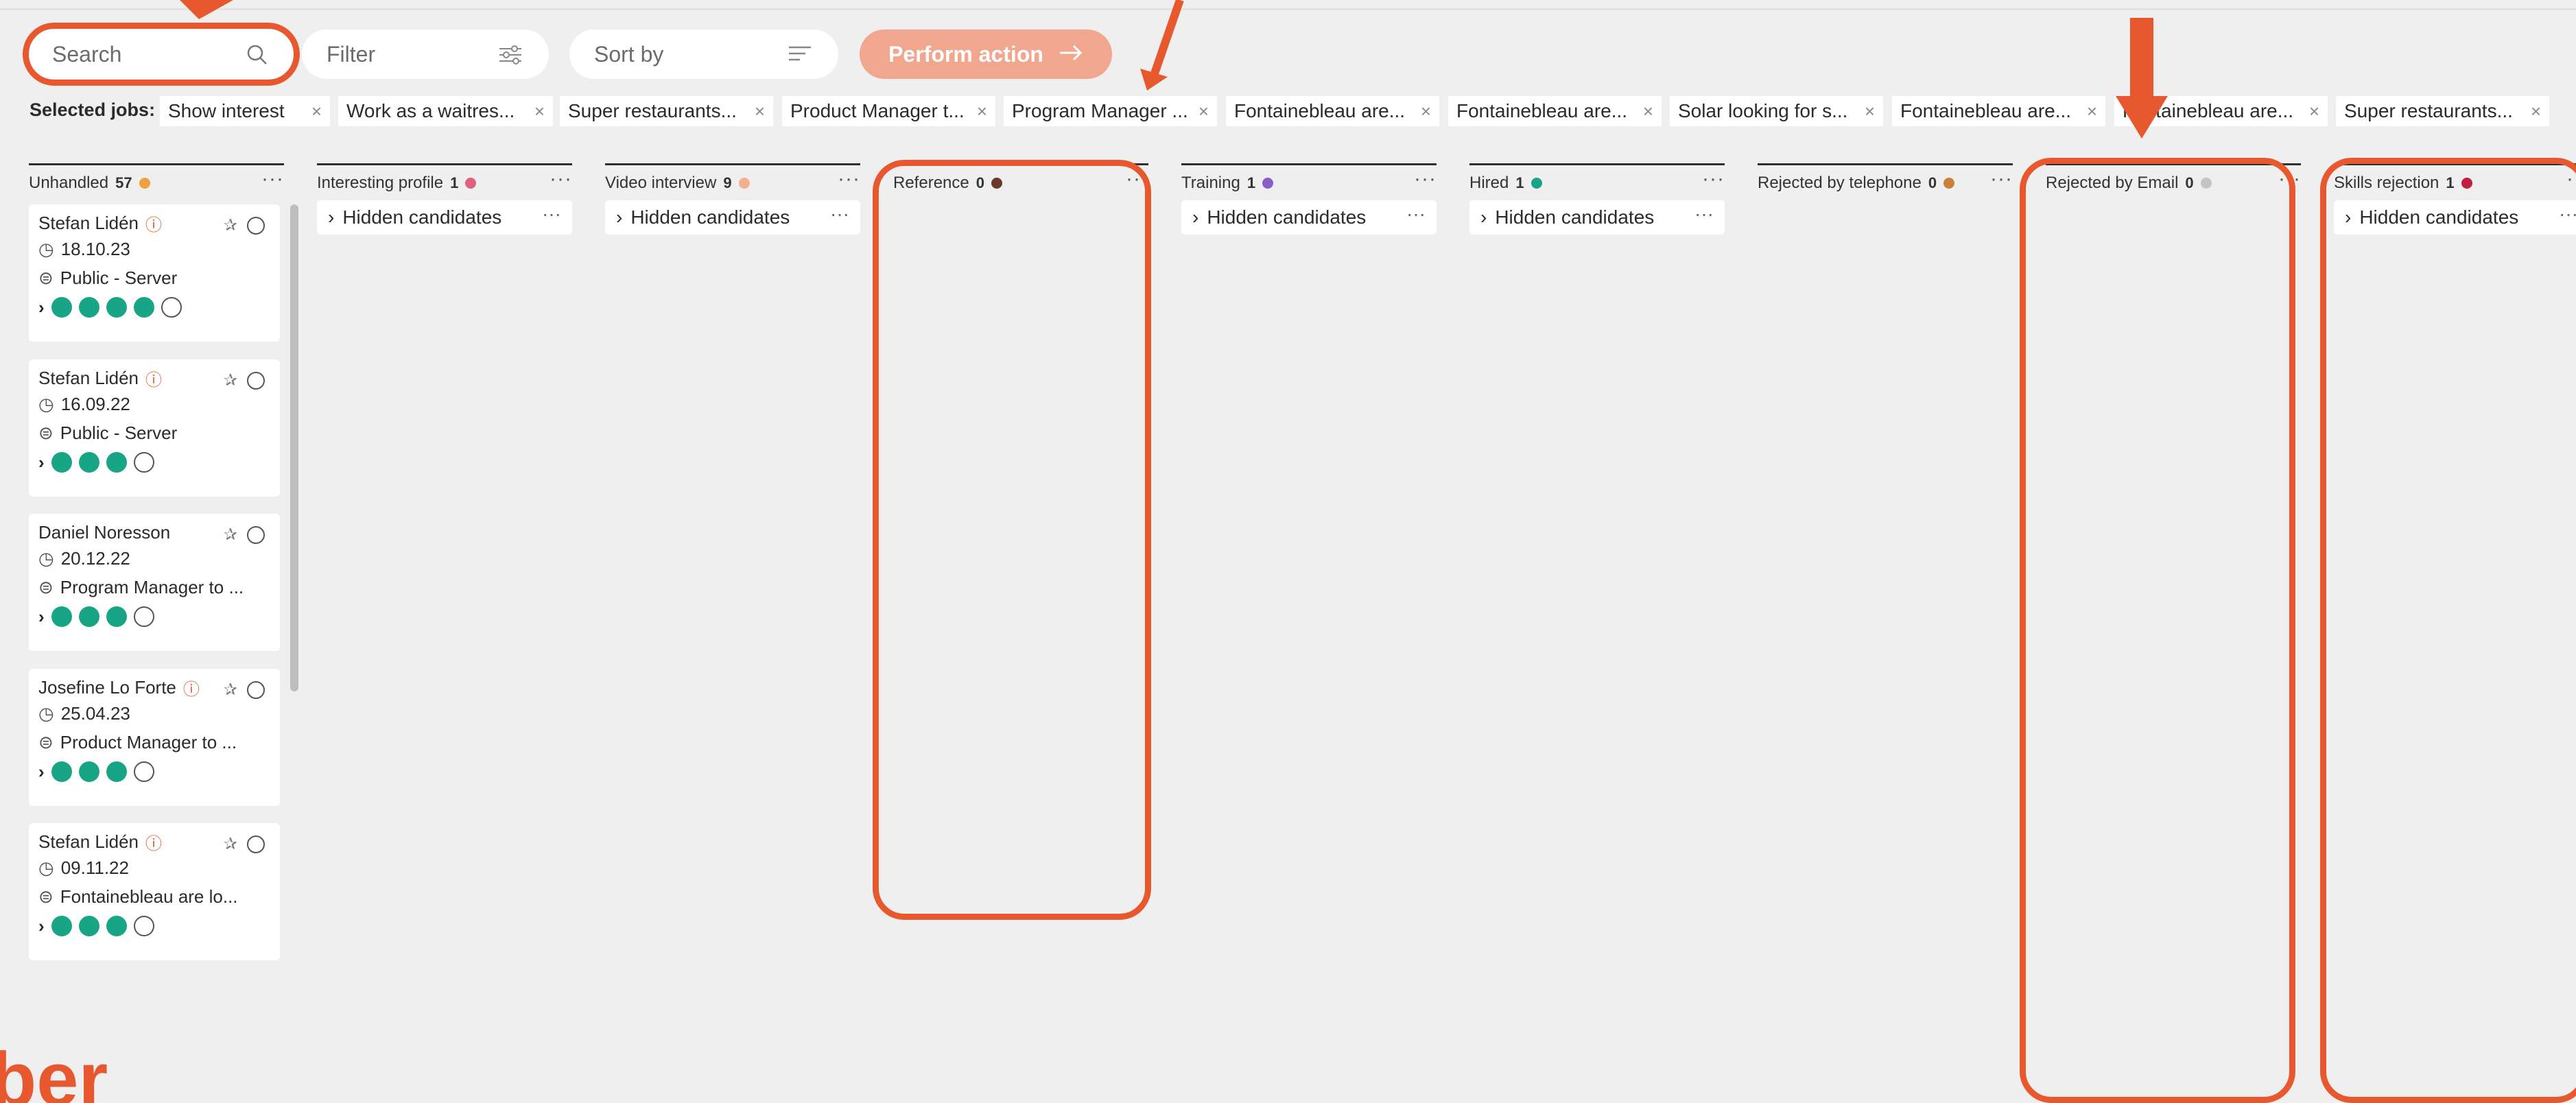 Image resolution: width=2576 pixels, height=1103 pixels. What do you see at coordinates (380, 182) in the screenshot?
I see `column-title: Interesting profile` at bounding box center [380, 182].